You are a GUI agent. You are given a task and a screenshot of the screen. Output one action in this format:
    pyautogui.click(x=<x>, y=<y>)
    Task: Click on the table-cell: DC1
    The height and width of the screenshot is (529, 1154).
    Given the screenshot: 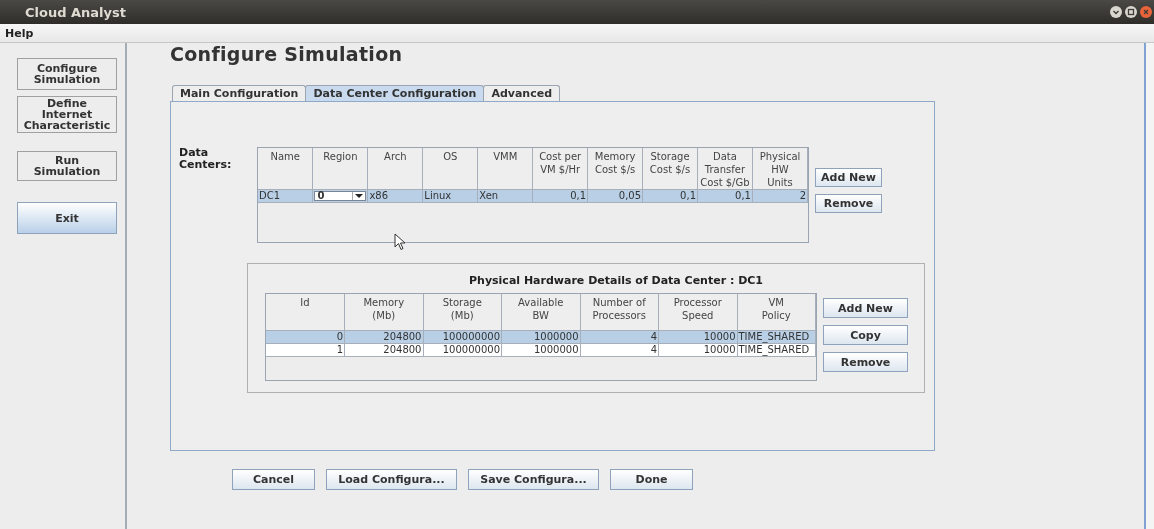 What is the action you would take?
    pyautogui.click(x=285, y=196)
    